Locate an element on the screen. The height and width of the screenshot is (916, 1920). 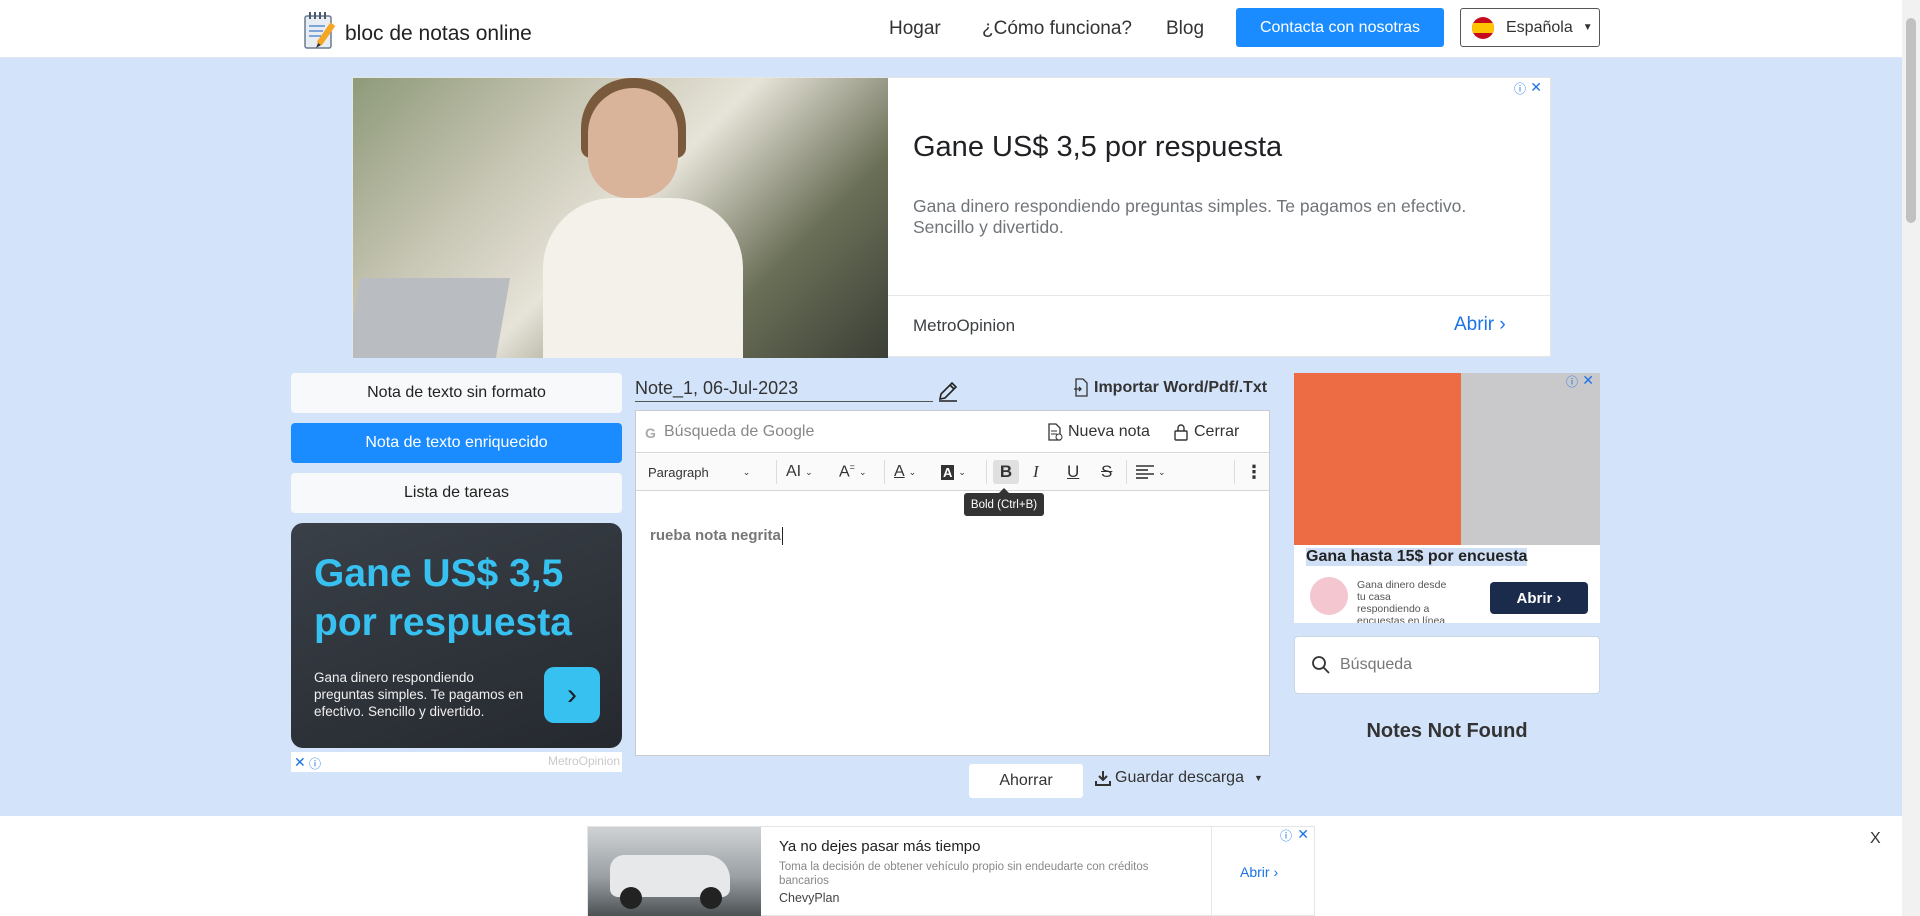
page-scrollbar is located at coordinates (1911, 458).